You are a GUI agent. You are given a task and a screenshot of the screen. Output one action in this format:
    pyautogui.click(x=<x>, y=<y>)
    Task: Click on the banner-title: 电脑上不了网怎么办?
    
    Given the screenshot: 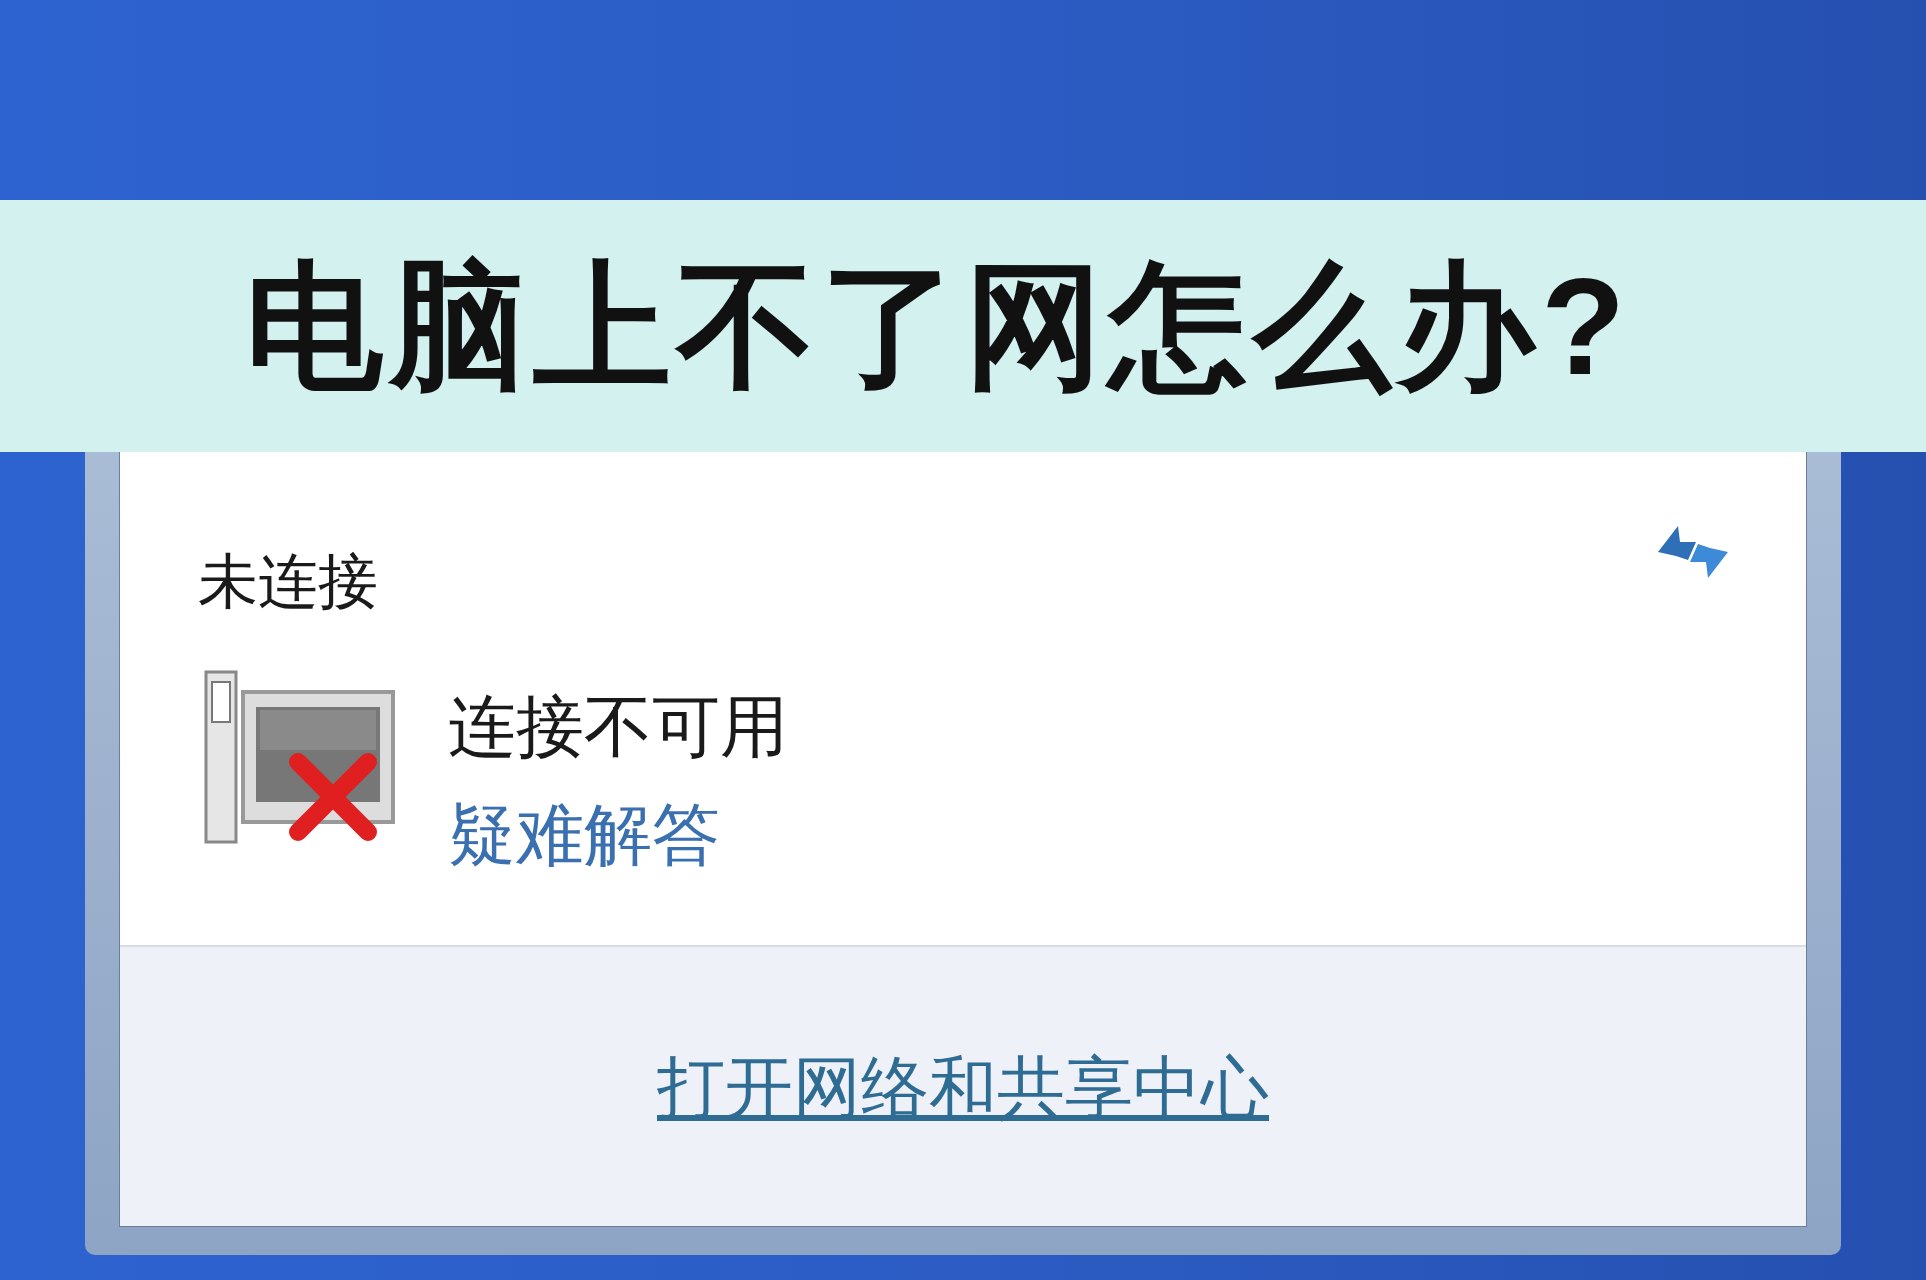 What is the action you would take?
    pyautogui.click(x=938, y=326)
    